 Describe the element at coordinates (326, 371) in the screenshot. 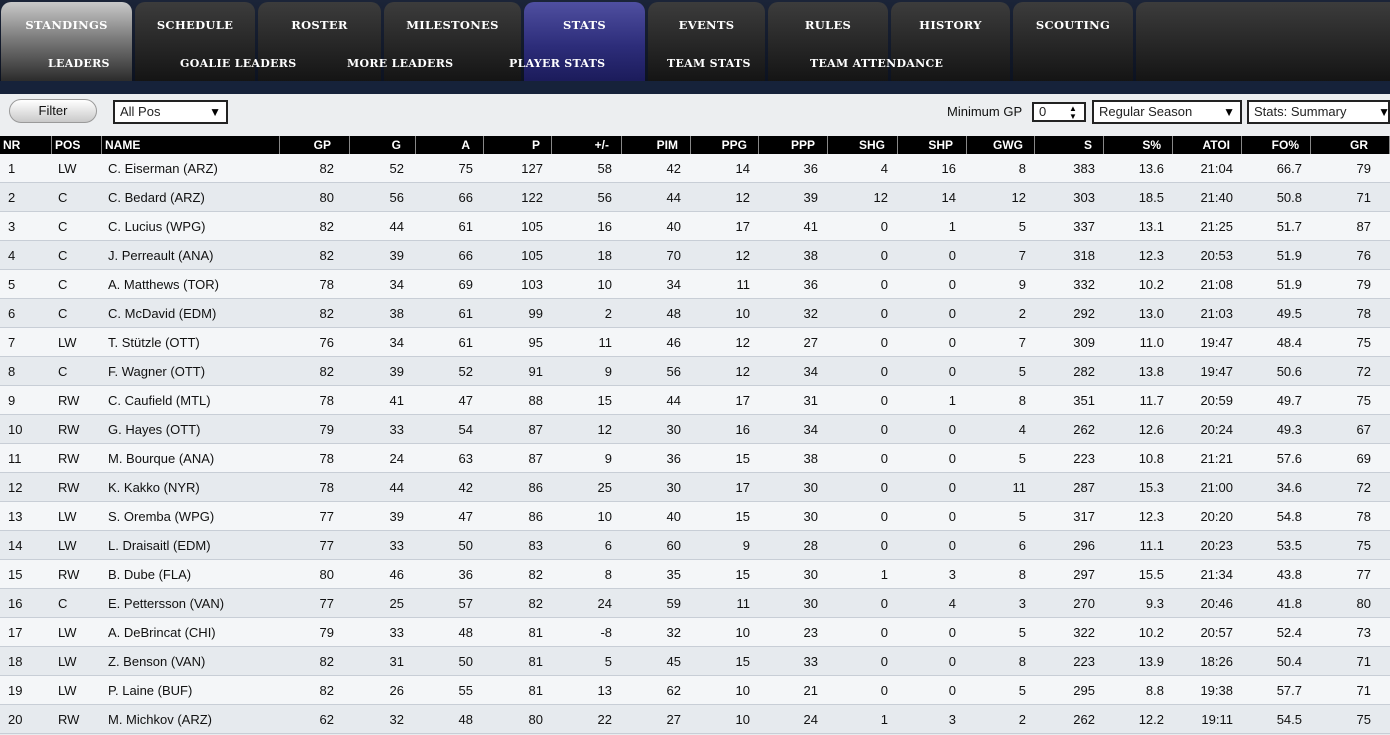

I see `cell-gp: 82` at that location.